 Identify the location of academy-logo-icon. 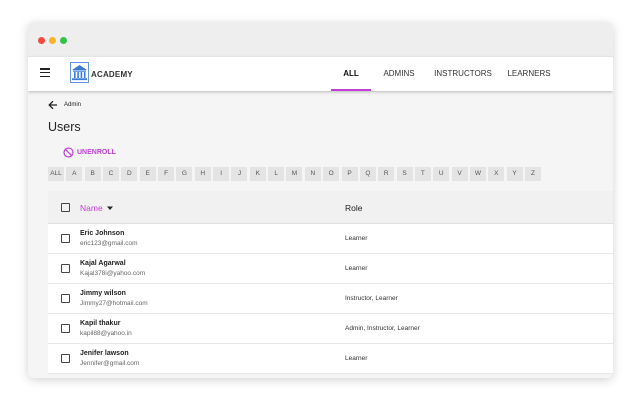
(79, 72).